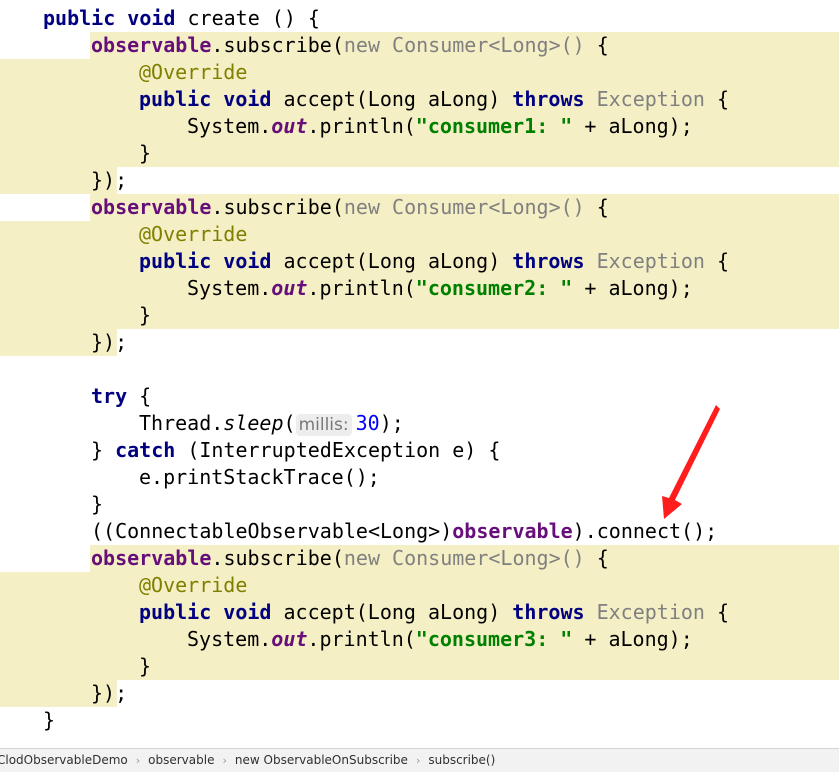  Describe the element at coordinates (181, 423) in the screenshot. I see `class-ref: Thread.` at that location.